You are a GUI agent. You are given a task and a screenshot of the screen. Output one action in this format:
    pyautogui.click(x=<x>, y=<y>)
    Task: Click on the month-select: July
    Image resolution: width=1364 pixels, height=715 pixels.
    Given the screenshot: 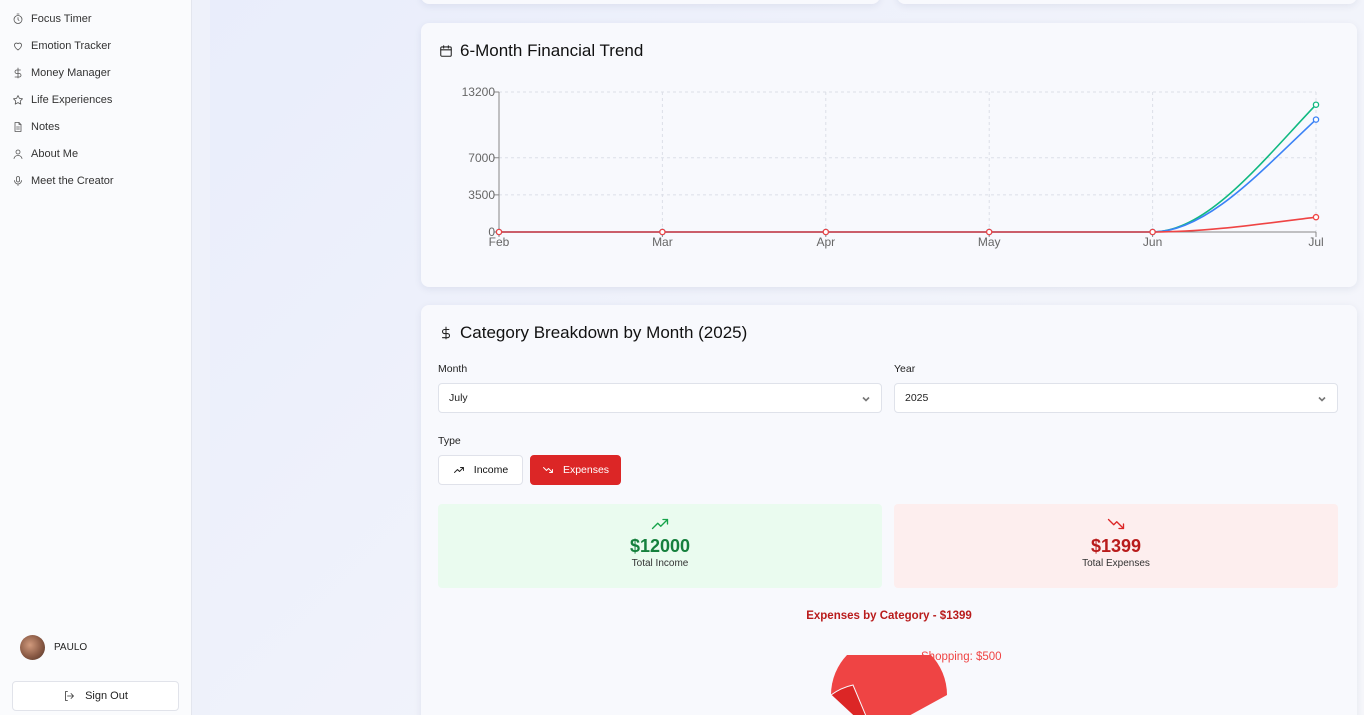 What is the action you would take?
    pyautogui.click(x=660, y=398)
    